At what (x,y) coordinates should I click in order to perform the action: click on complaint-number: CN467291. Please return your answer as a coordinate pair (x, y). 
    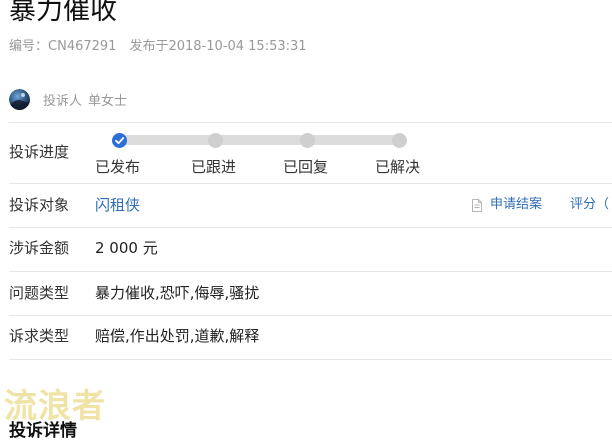
    Looking at the image, I should click on (82, 46).